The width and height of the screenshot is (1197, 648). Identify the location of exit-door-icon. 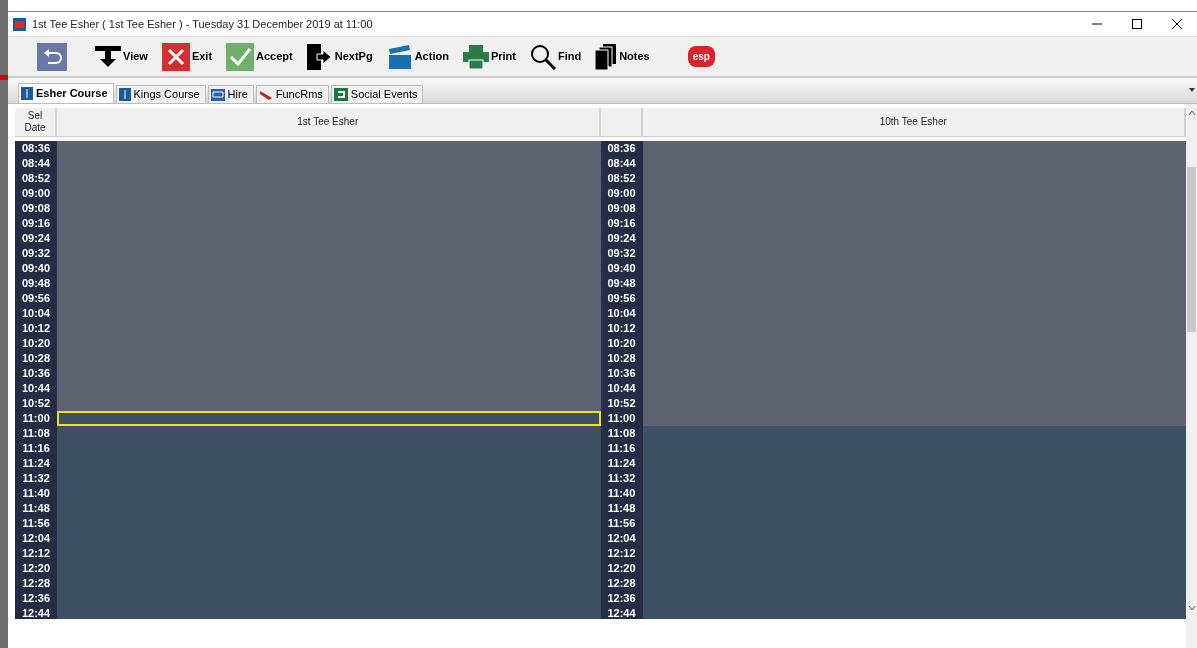
(319, 56).